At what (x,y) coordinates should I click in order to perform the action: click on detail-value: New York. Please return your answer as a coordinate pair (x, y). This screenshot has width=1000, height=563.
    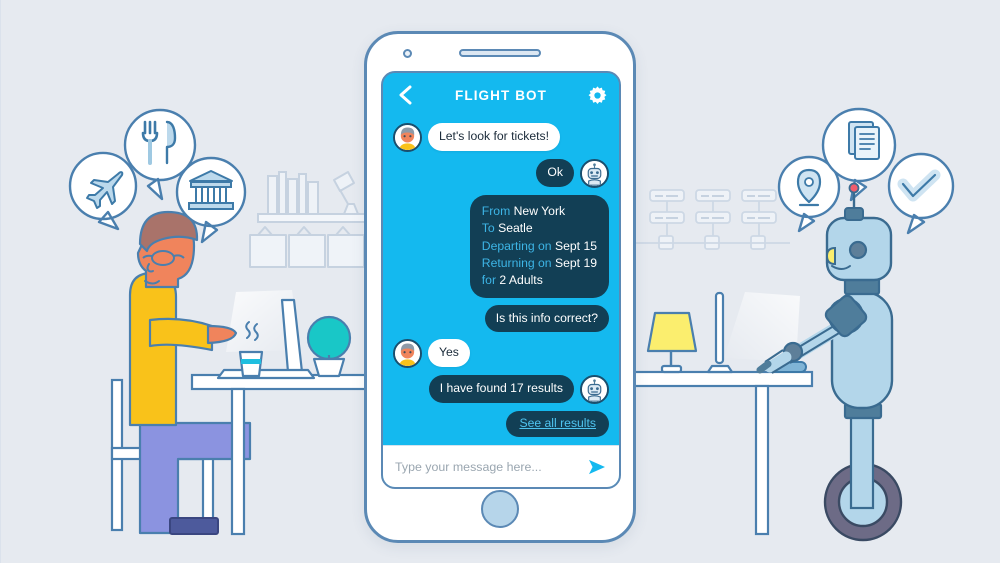
    Looking at the image, I should click on (539, 211).